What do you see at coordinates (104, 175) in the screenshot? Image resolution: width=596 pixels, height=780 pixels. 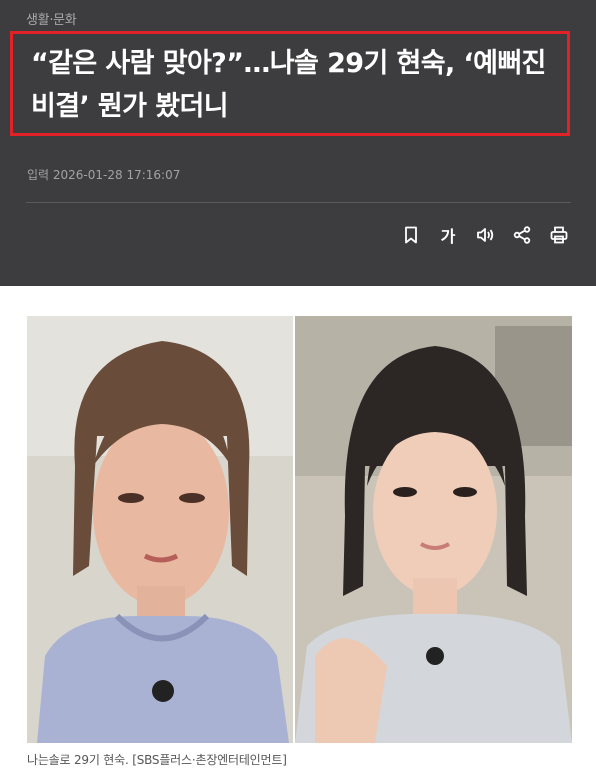 I see `article-date: 입력 2026-01-28 17:16:07` at bounding box center [104, 175].